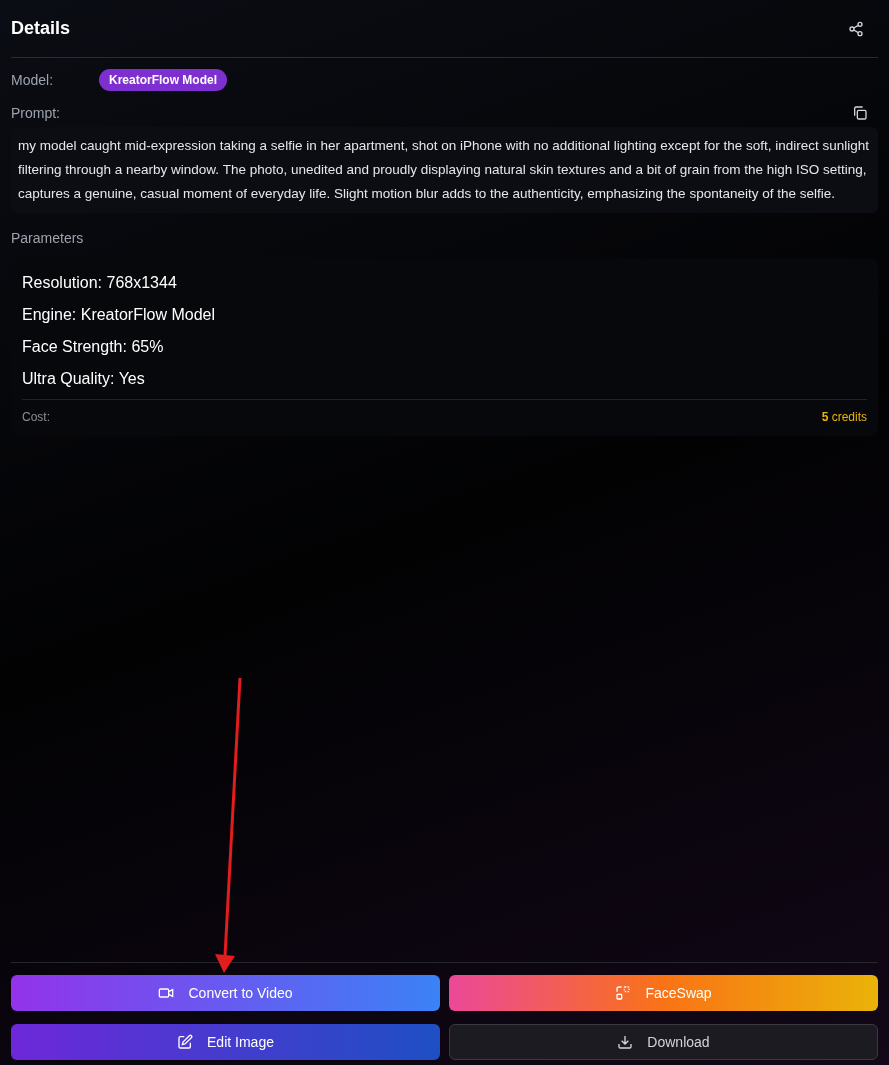 This screenshot has width=889, height=1065. Describe the element at coordinates (93, 347) in the screenshot. I see `parameter-text: Face Strength: 65%` at that location.